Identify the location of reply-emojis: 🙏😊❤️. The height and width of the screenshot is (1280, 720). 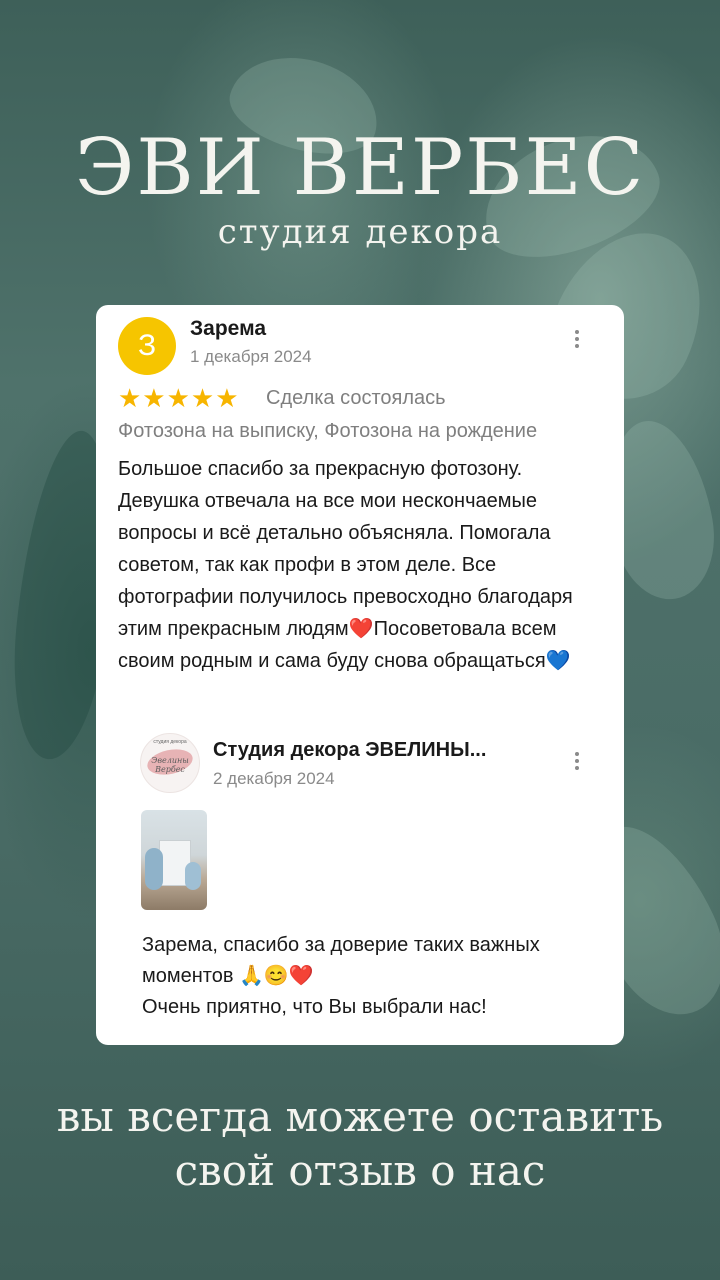
(276, 976).